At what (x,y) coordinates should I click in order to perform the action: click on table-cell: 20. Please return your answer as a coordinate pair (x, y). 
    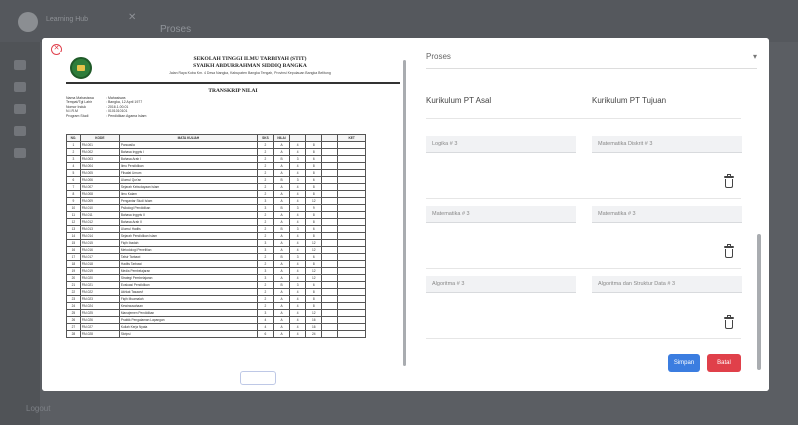
    Looking at the image, I should click on (73, 278).